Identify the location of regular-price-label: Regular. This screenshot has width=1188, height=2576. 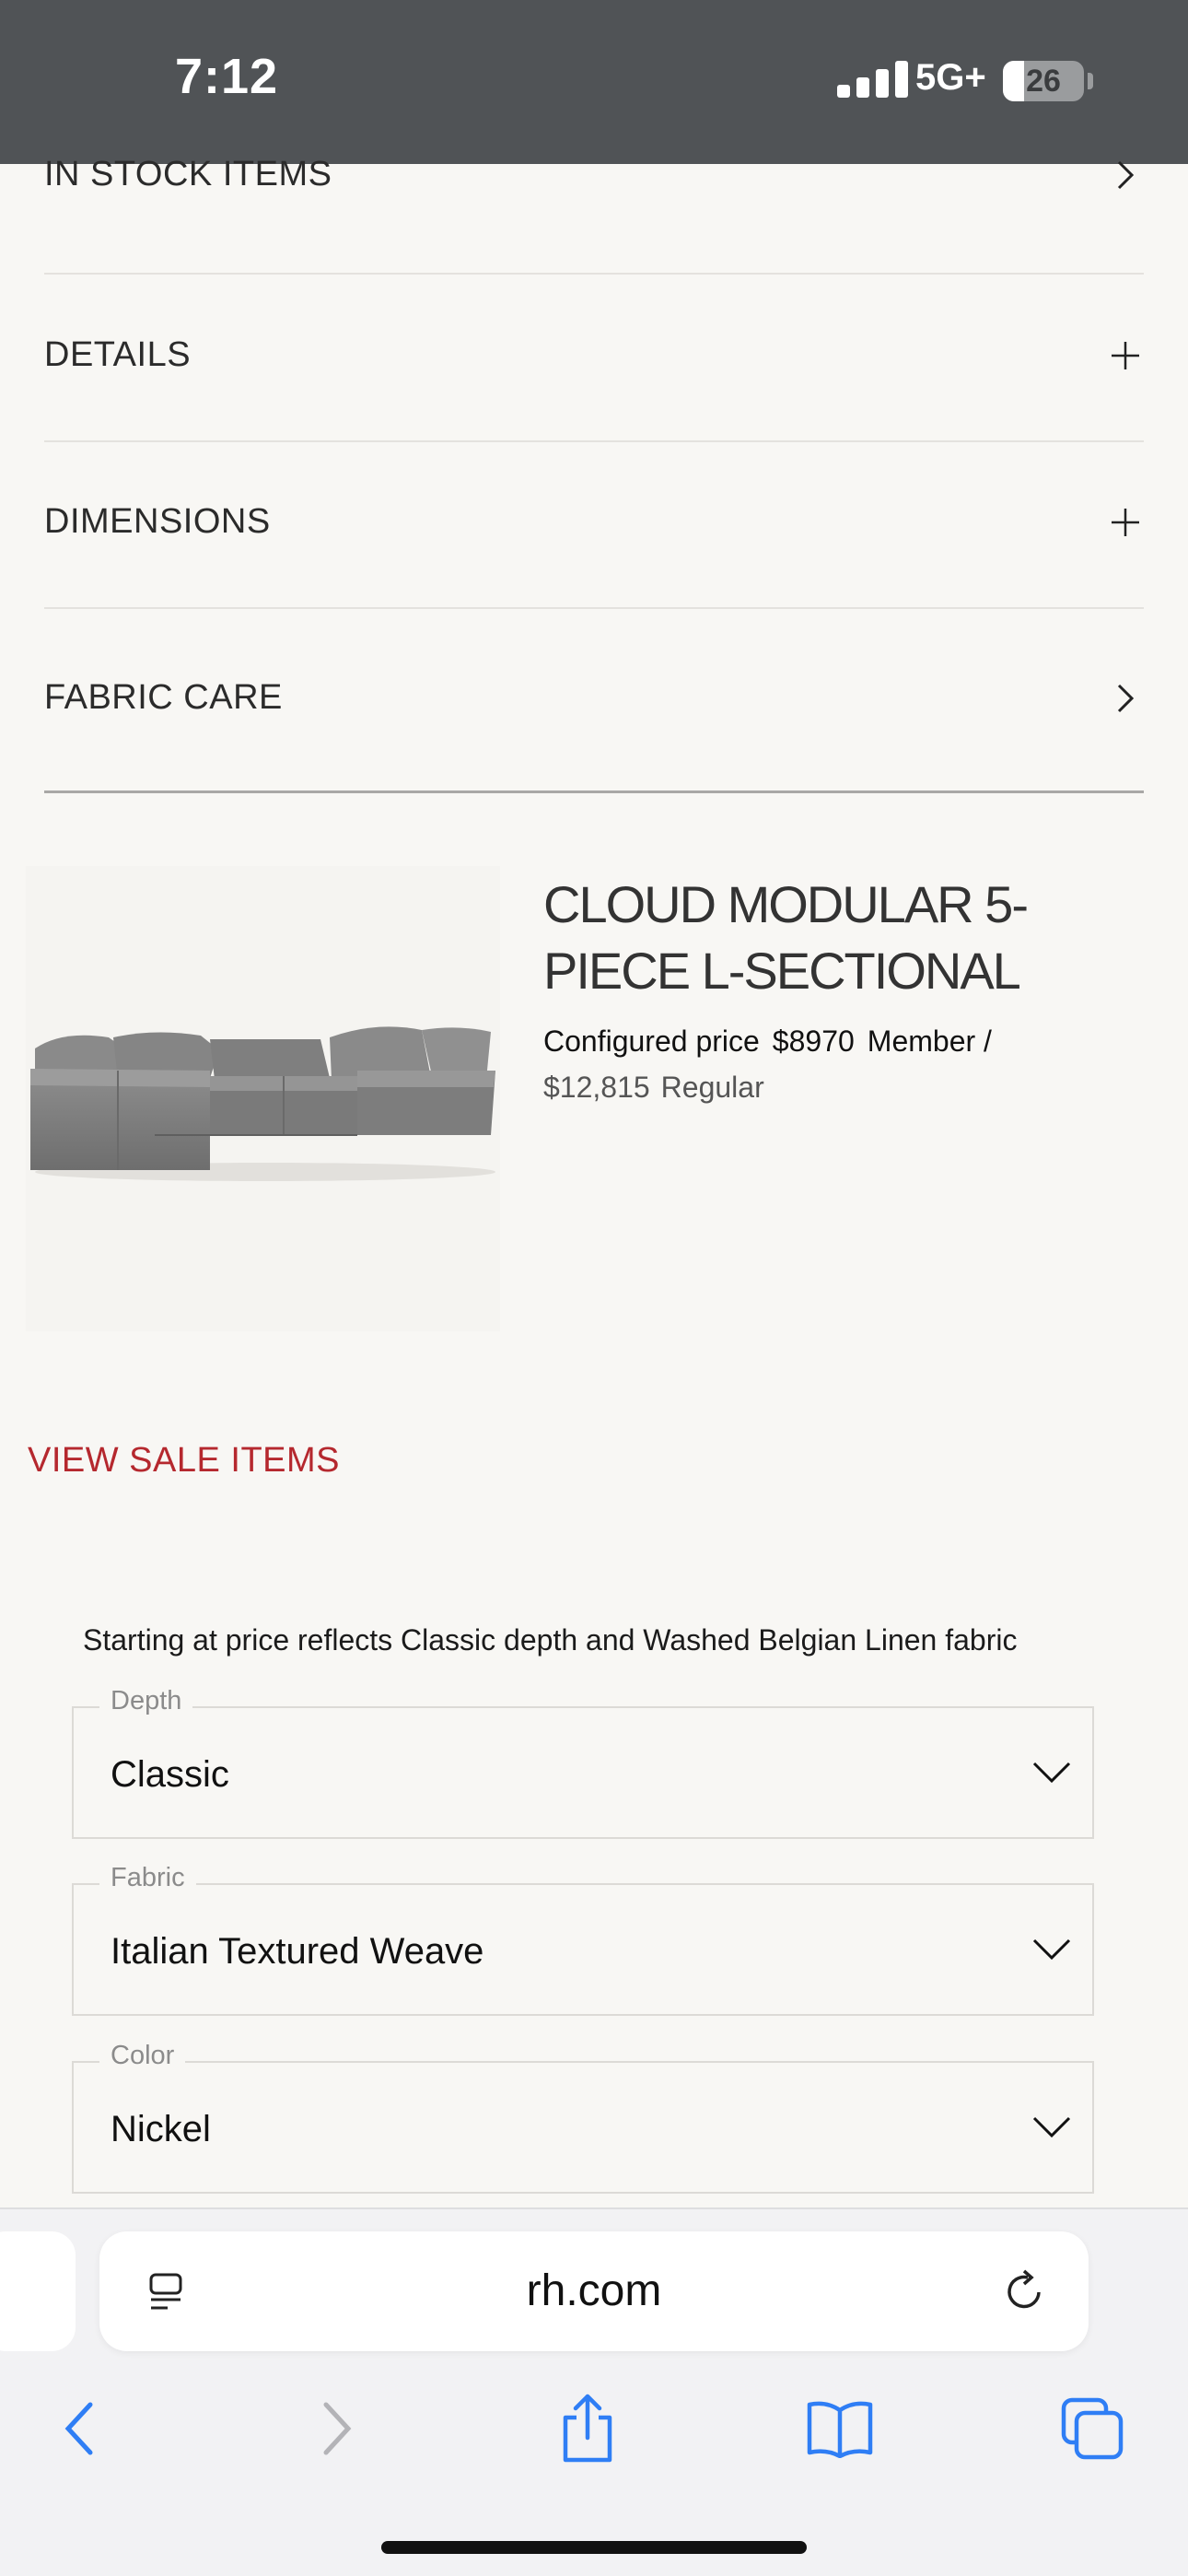
(712, 1087).